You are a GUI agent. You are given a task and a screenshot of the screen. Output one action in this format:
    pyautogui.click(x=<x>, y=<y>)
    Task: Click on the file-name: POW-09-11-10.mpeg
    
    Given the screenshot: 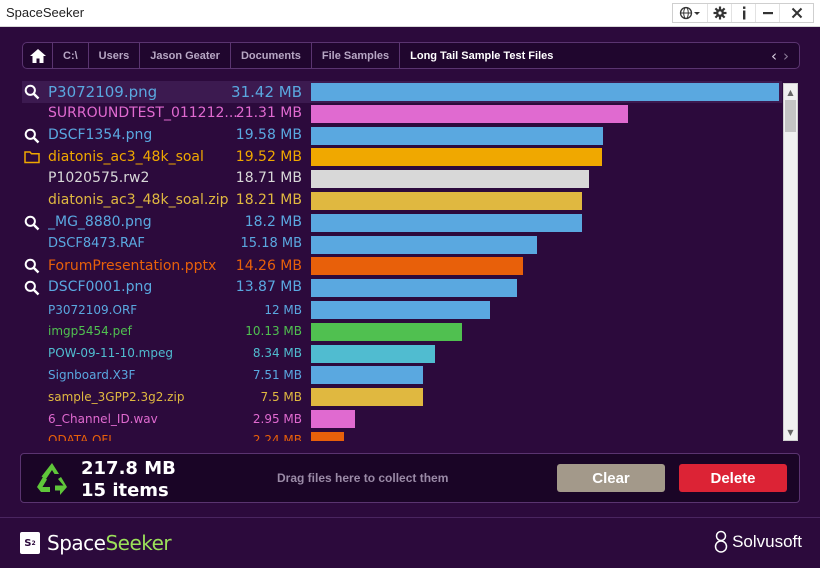 What is the action you would take?
    pyautogui.click(x=110, y=353)
    